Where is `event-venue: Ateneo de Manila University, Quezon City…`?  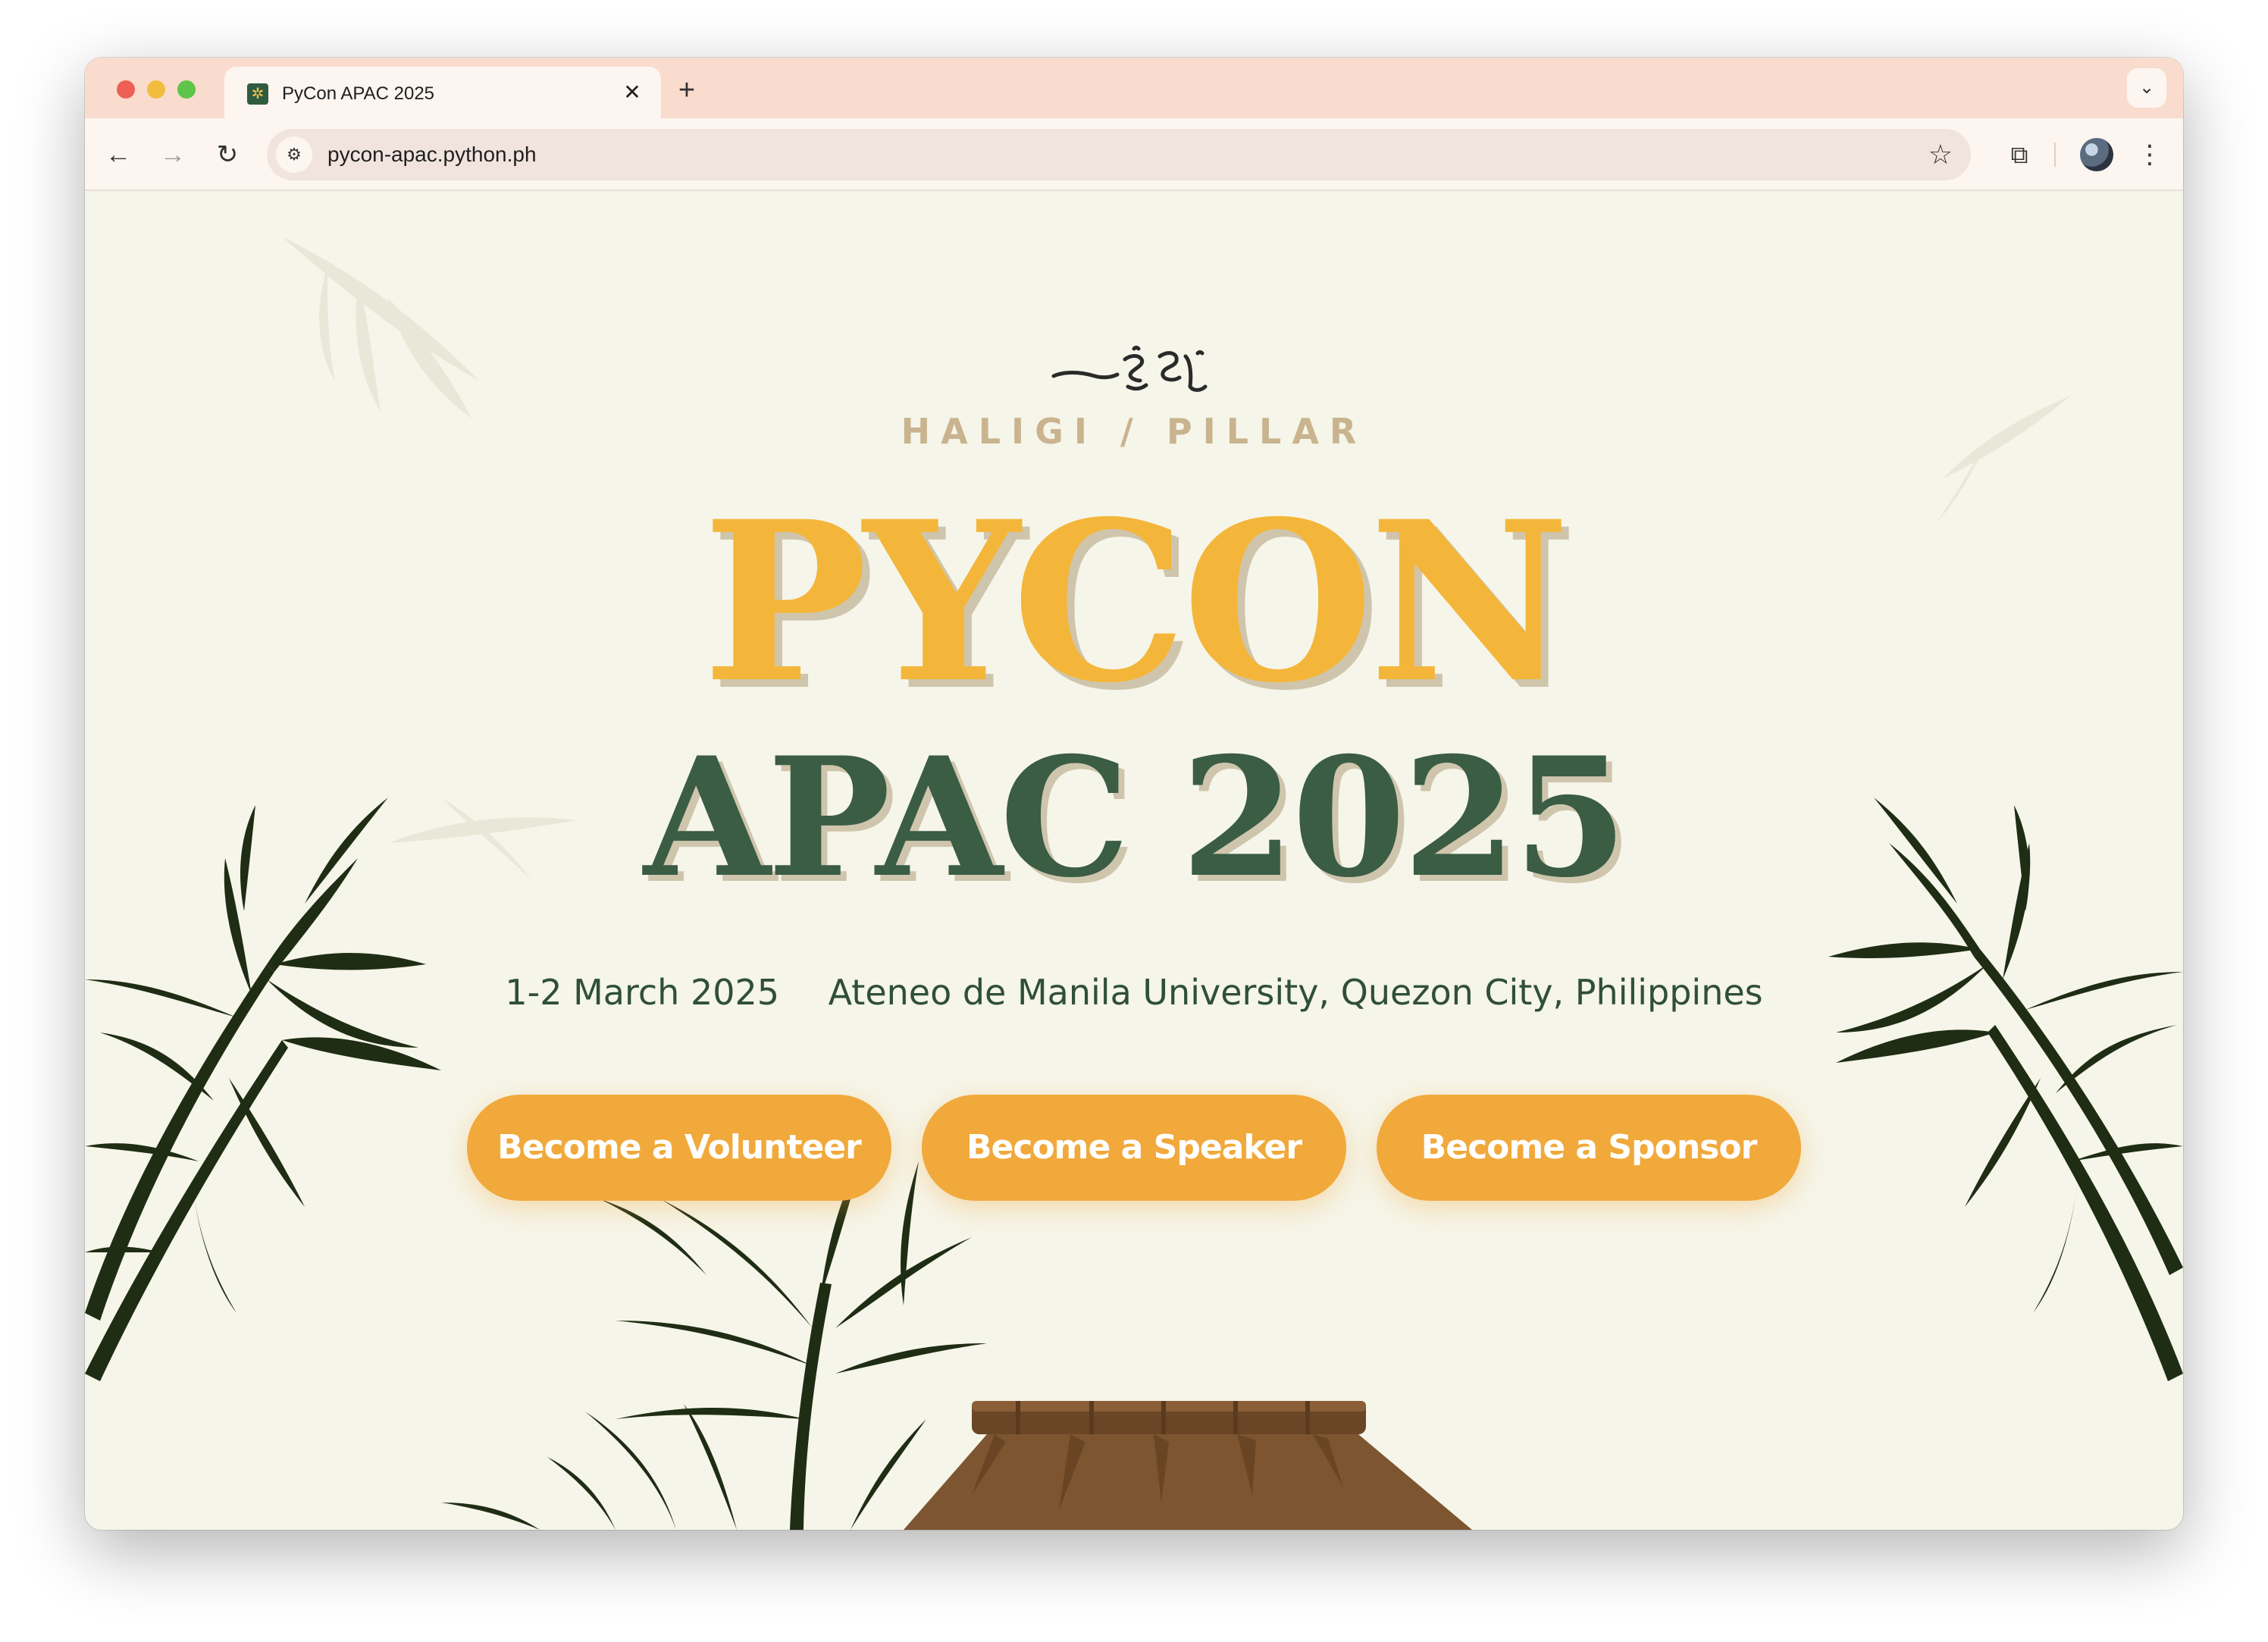
event-venue: Ateneo de Manila University, Quezon City… is located at coordinates (1295, 992).